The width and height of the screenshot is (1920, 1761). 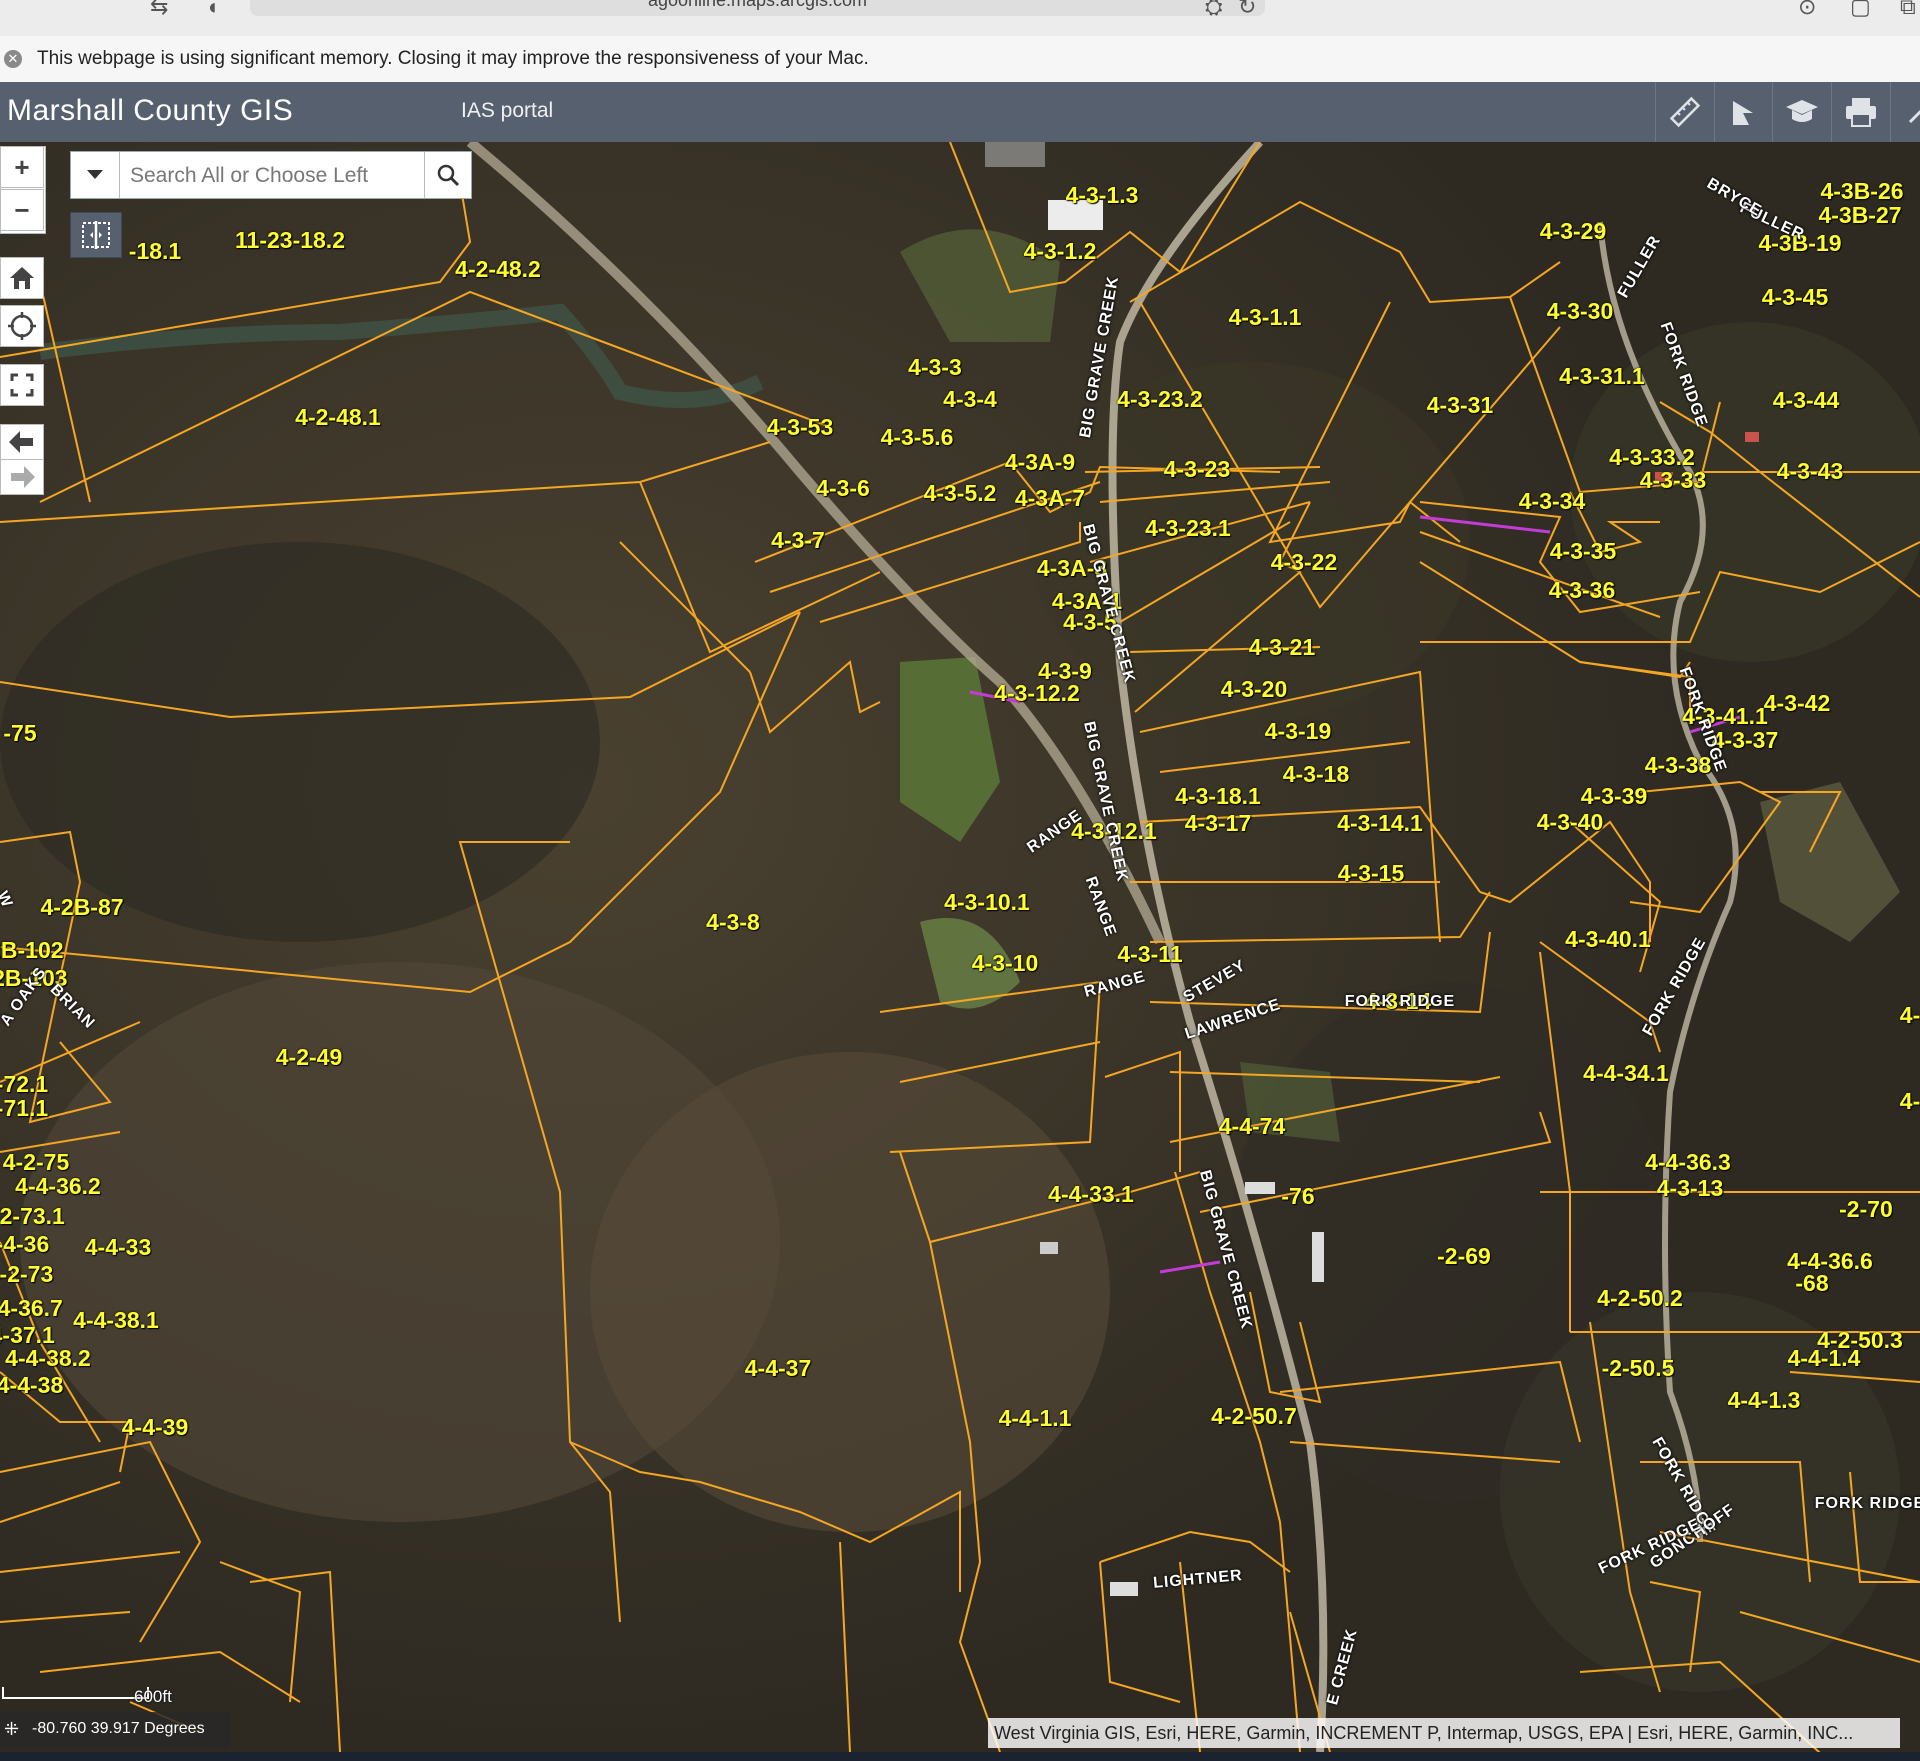 I want to click on parcel-label: -2-70, so click(x=1866, y=1209).